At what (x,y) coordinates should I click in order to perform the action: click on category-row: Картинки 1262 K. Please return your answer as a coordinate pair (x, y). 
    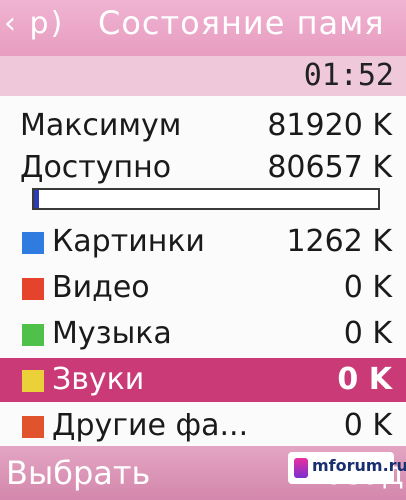
    Looking at the image, I should click on (203, 242).